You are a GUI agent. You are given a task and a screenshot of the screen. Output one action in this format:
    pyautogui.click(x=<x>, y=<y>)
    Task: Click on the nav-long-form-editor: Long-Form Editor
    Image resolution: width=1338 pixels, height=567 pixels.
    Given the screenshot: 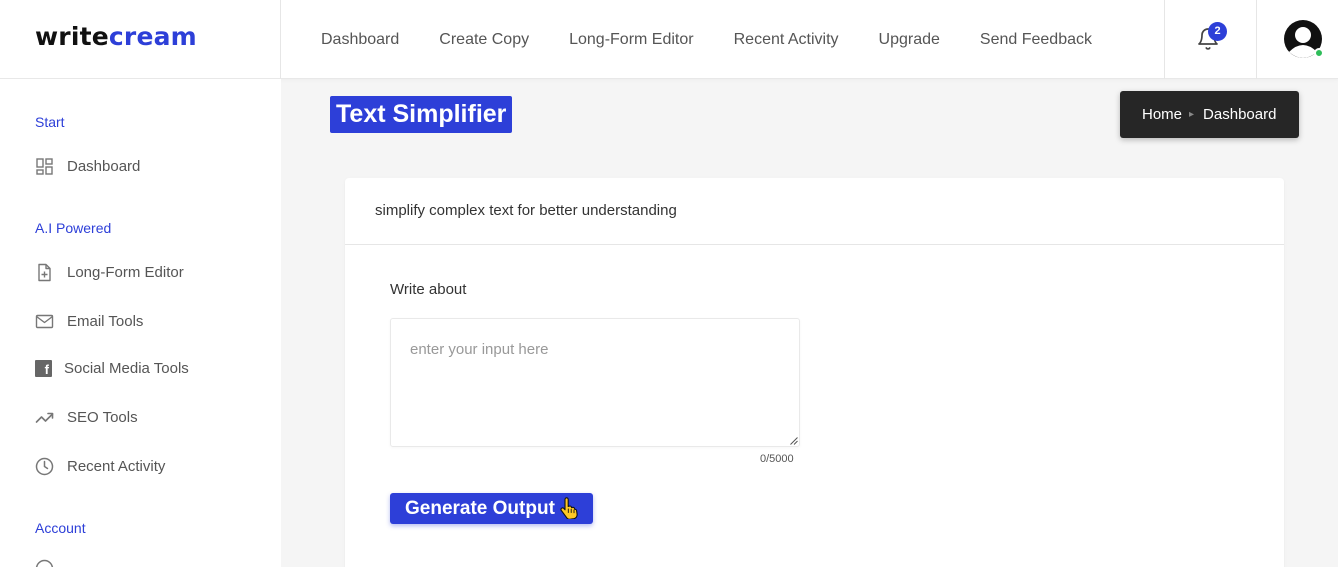 What is the action you would take?
    pyautogui.click(x=631, y=40)
    